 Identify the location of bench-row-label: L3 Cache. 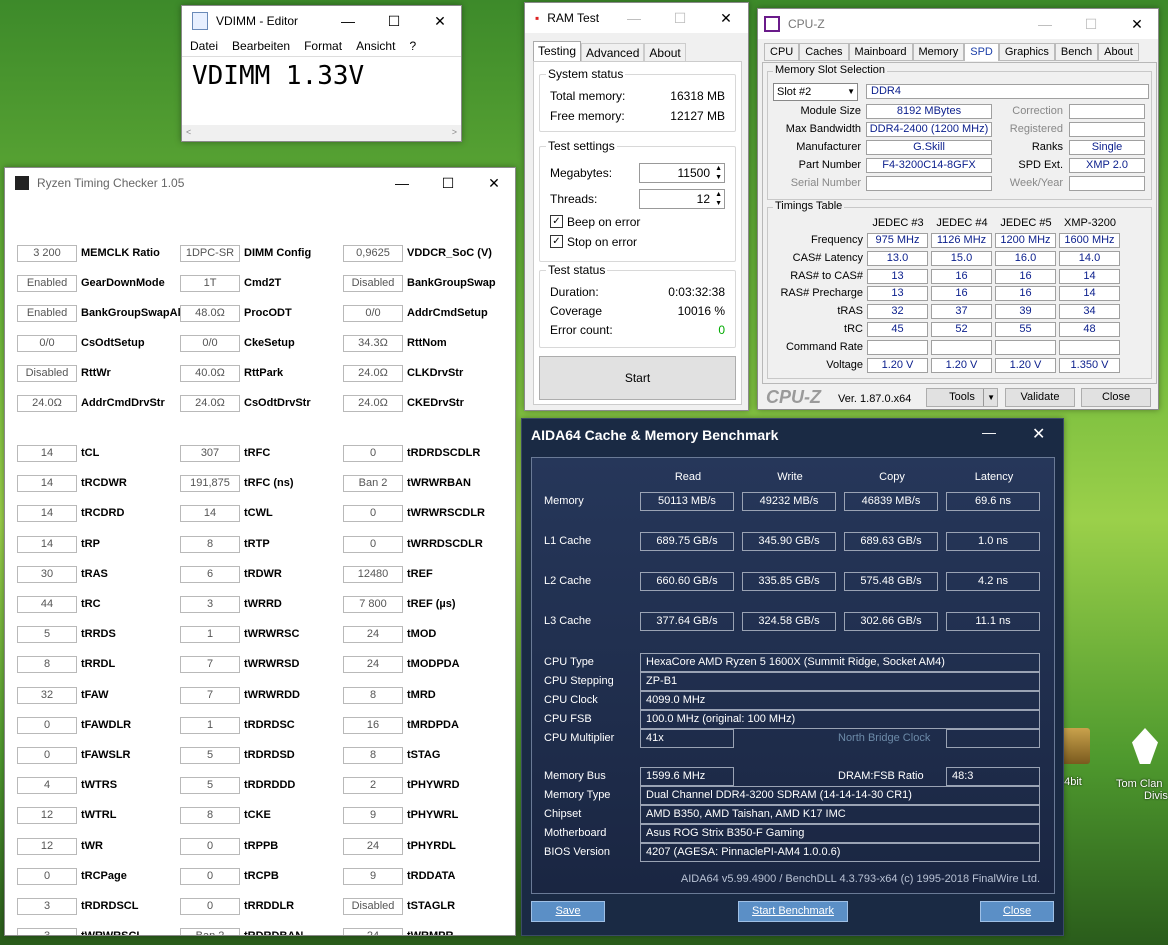
(568, 621).